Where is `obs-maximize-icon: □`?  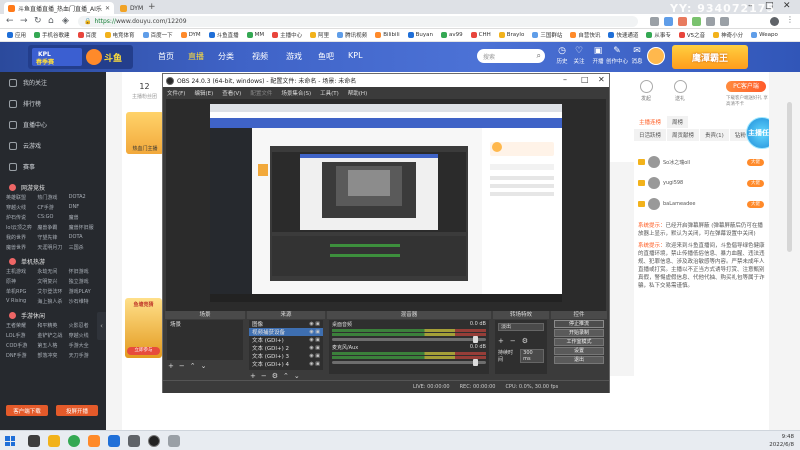 obs-maximize-icon: □ is located at coordinates (585, 79).